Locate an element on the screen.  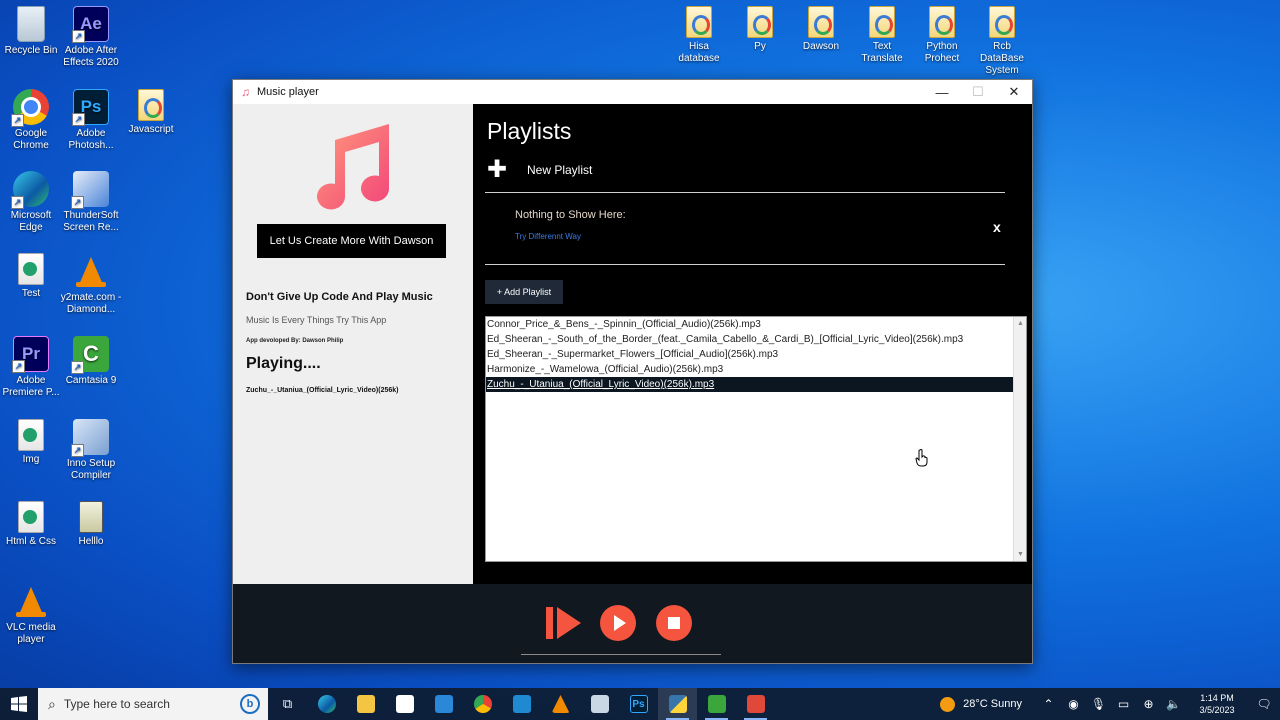
new-playlist-button: ✚ New Playlist is located at coordinates (539, 170).